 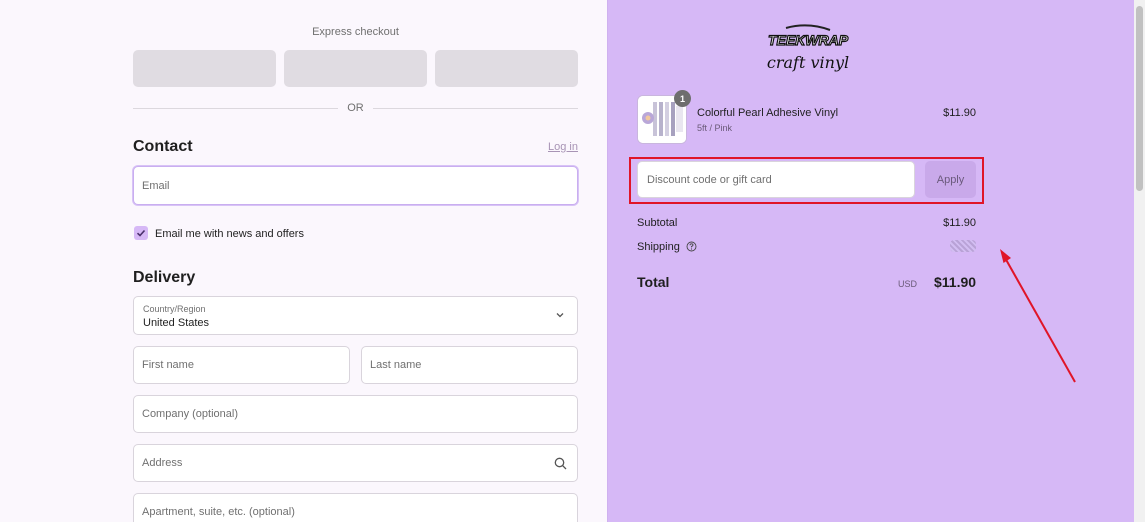 What do you see at coordinates (776, 179) in the screenshot?
I see `discount-code-field: Discount code or gift card` at bounding box center [776, 179].